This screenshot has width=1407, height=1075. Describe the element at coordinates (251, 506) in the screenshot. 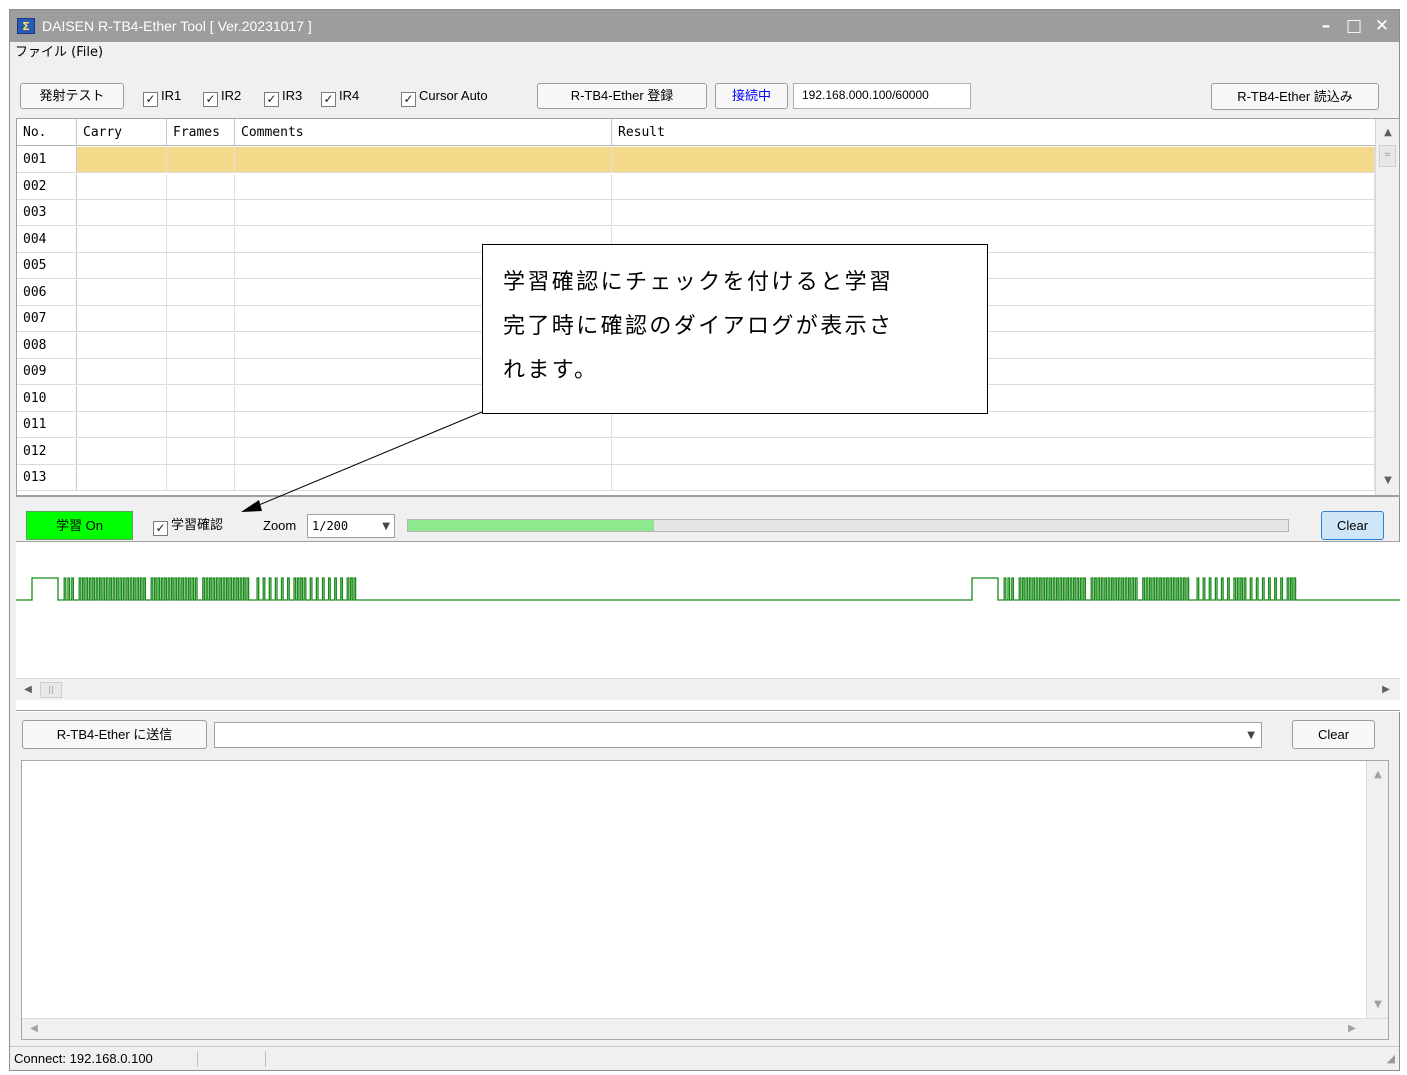

I see `callout-arrowhead-icon` at that location.